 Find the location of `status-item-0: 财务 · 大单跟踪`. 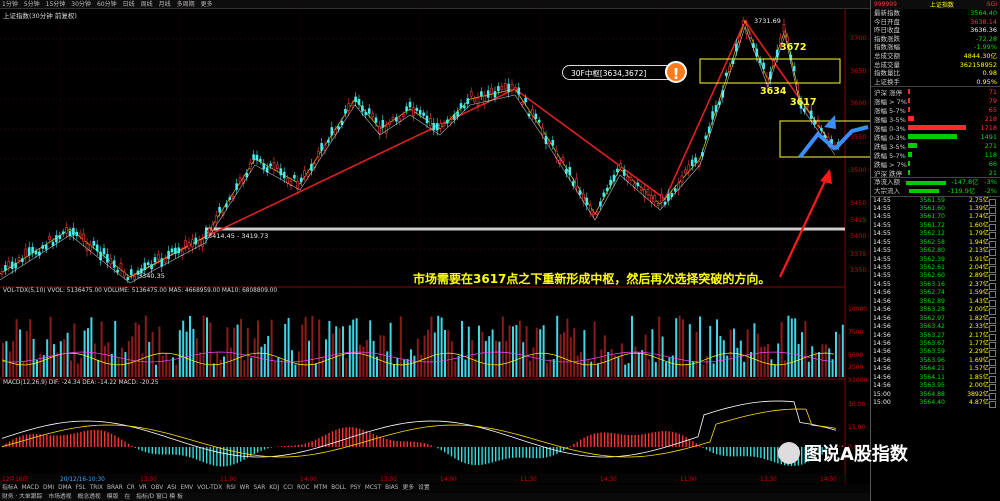

status-item-0: 财务 · 大单跟踪 is located at coordinates (22, 497).